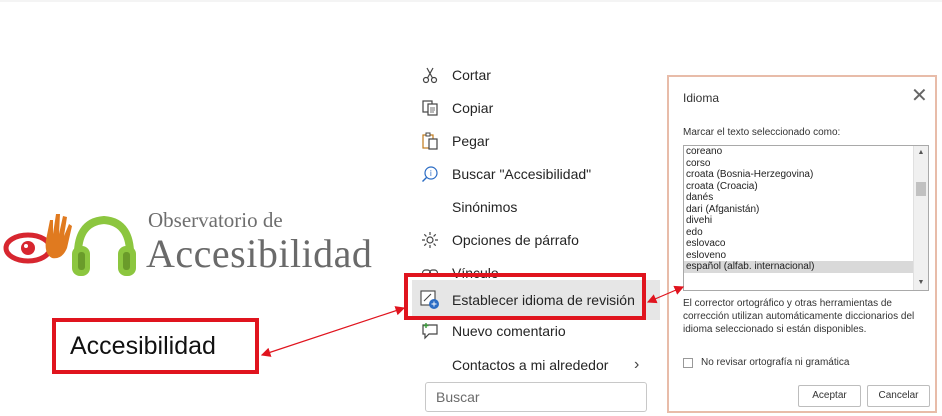  What do you see at coordinates (799, 256) in the screenshot?
I see `language-option: esloveno` at bounding box center [799, 256].